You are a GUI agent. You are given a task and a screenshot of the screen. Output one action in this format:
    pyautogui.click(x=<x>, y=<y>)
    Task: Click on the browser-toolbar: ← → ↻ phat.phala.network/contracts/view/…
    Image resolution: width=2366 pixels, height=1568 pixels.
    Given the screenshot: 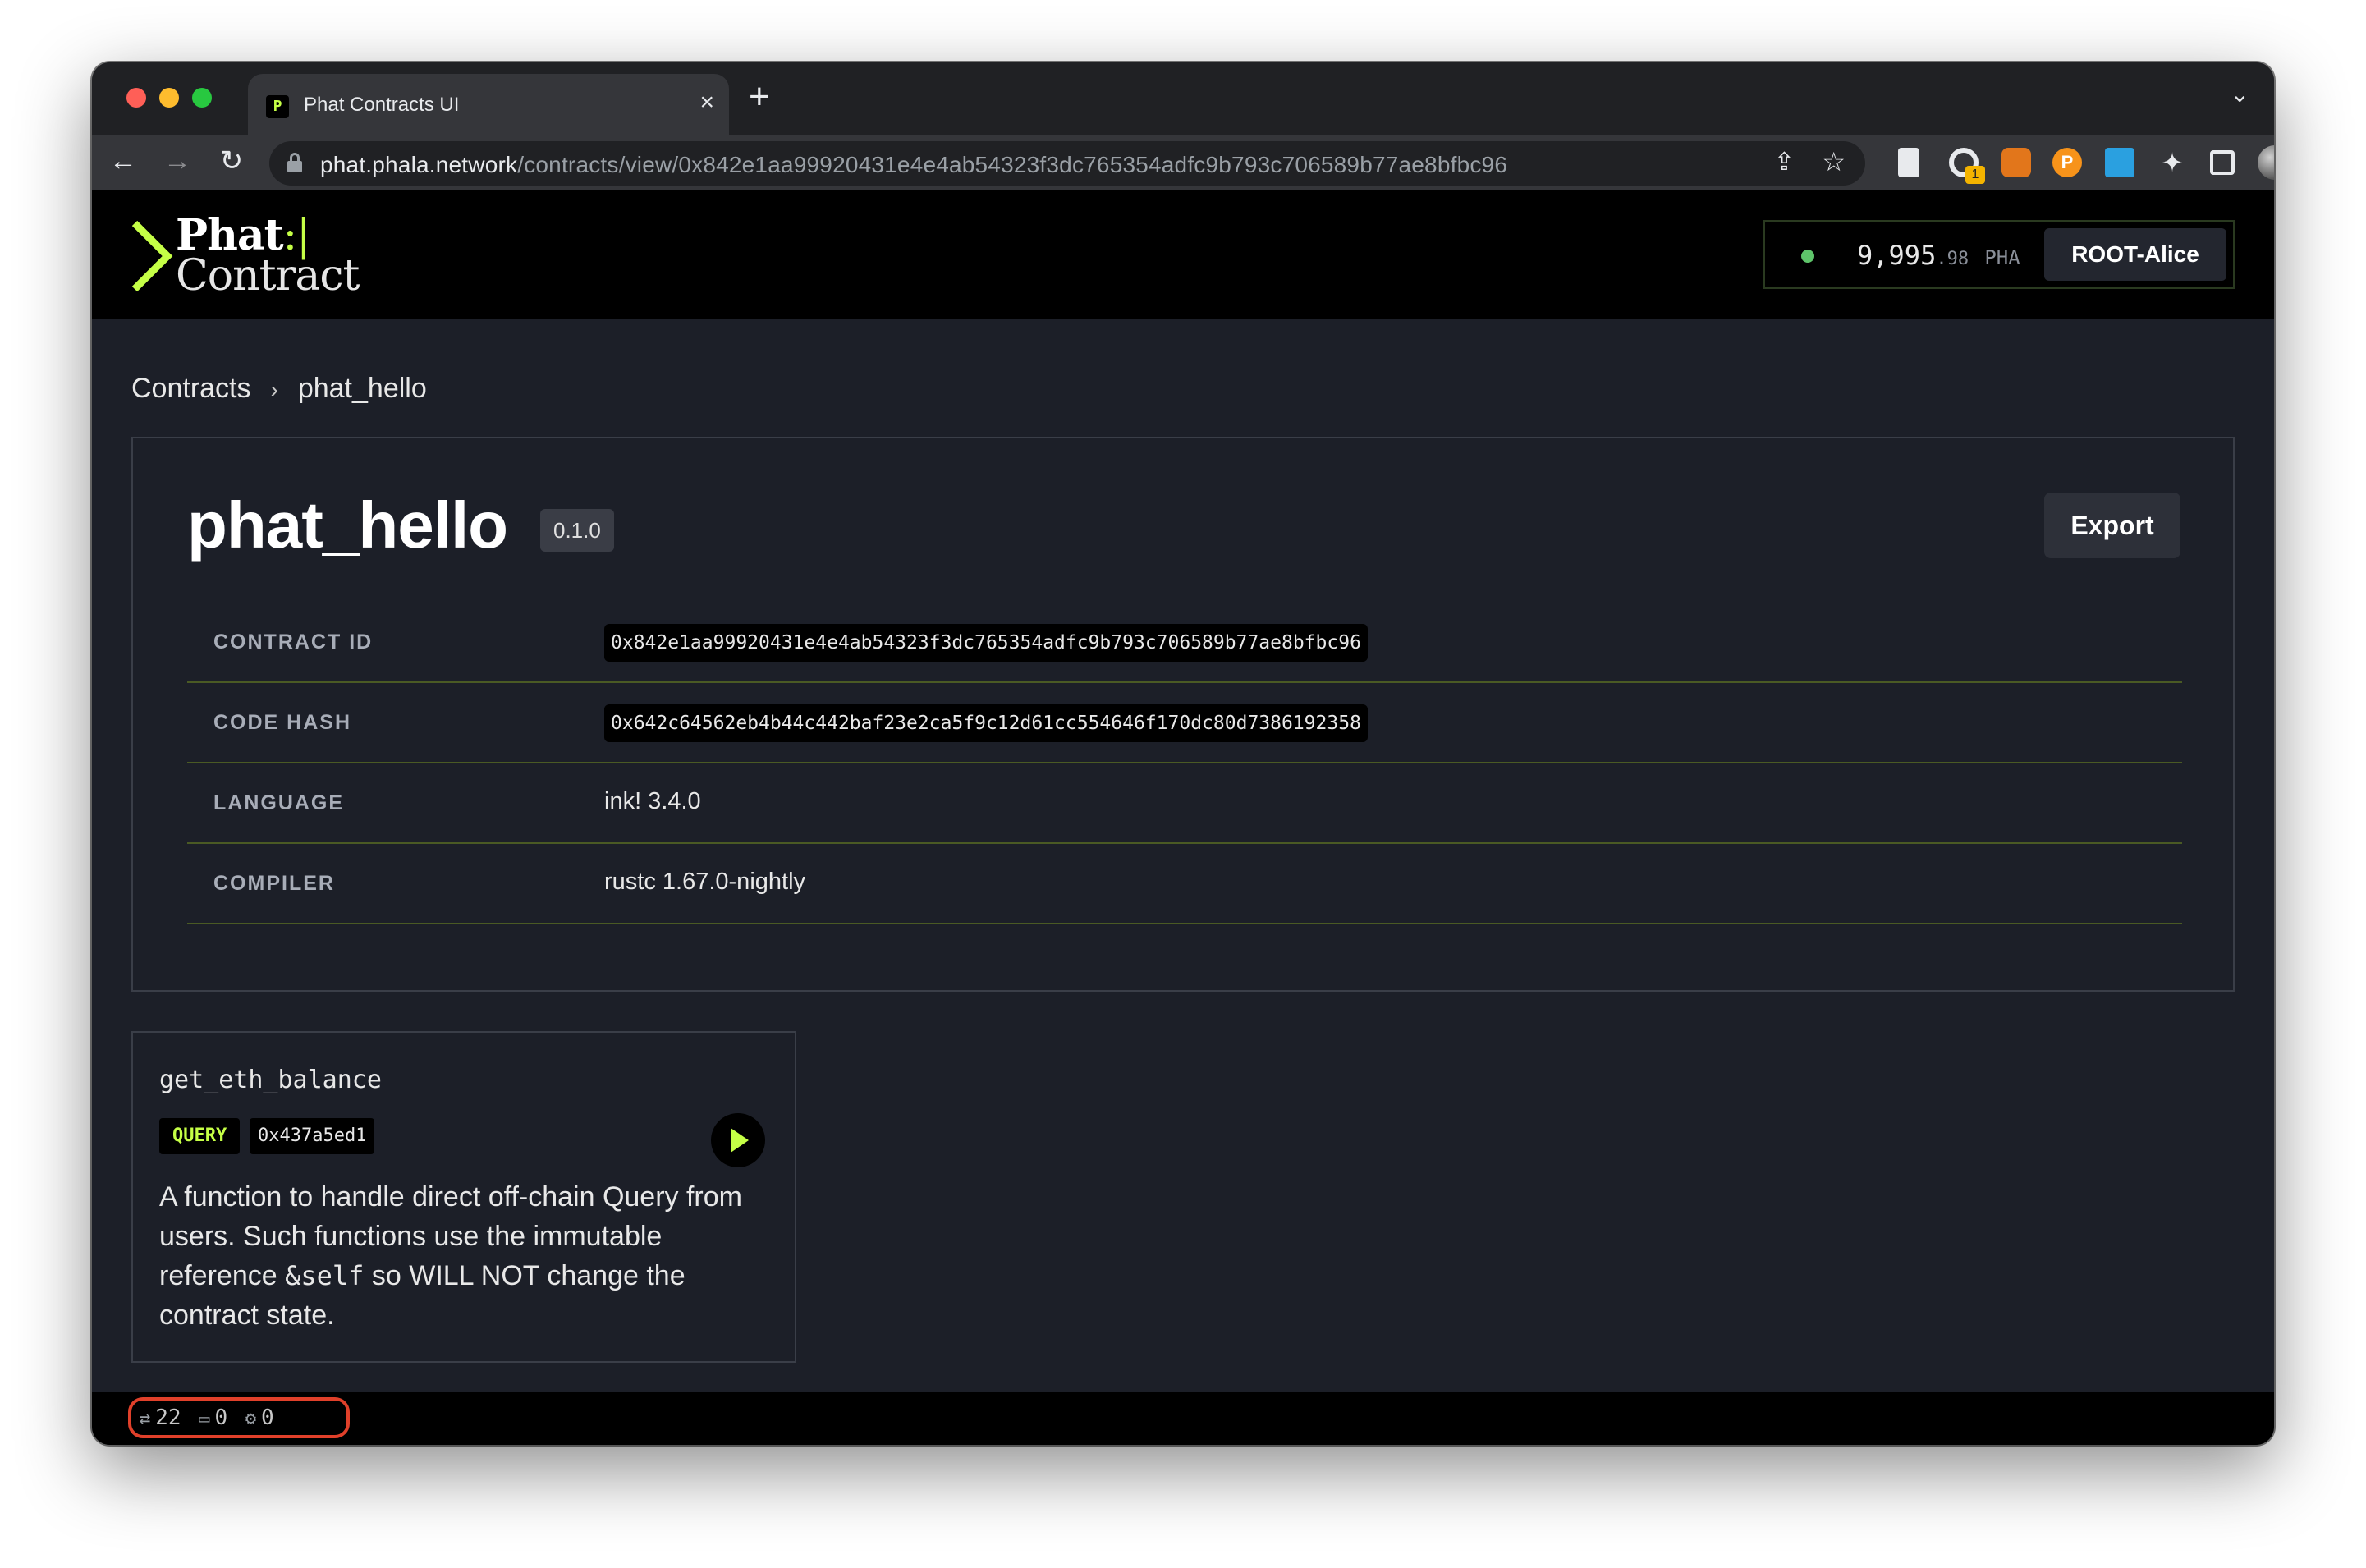 What is the action you would take?
    pyautogui.click(x=1183, y=162)
    